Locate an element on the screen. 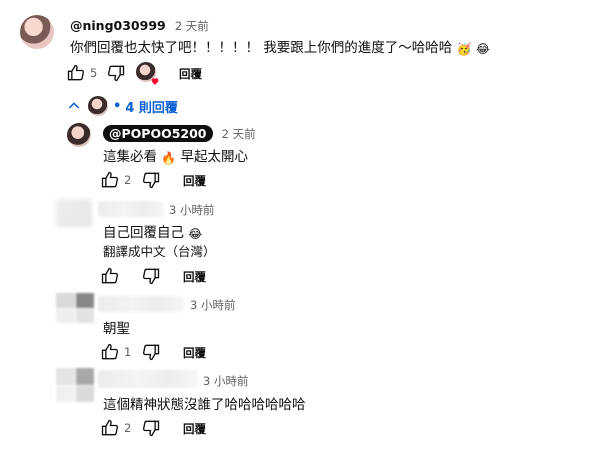 The width and height of the screenshot is (596, 450). like-count: 1 is located at coordinates (128, 352).